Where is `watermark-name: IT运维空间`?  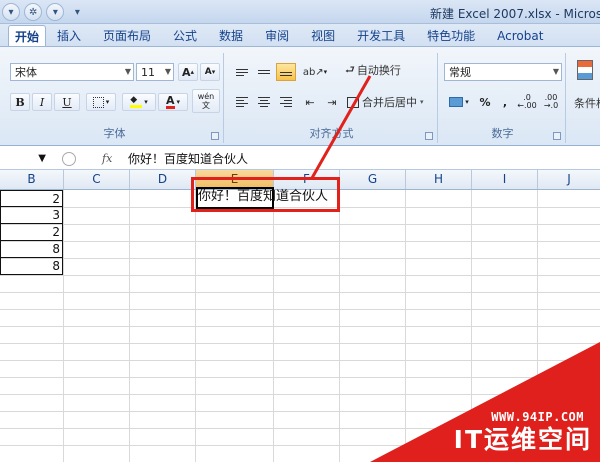
watermark-name: IT运维空间 is located at coordinates (522, 439).